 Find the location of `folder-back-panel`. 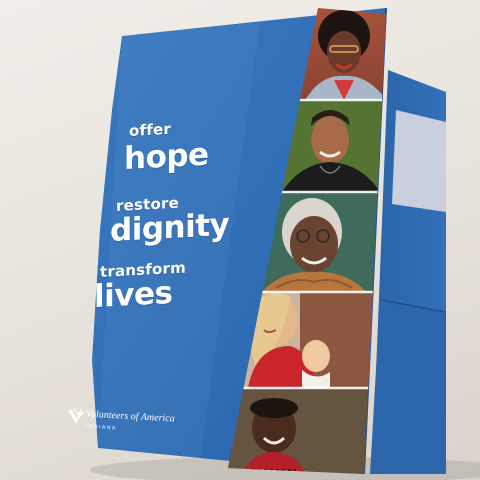

folder-back-panel is located at coordinates (408, 272).